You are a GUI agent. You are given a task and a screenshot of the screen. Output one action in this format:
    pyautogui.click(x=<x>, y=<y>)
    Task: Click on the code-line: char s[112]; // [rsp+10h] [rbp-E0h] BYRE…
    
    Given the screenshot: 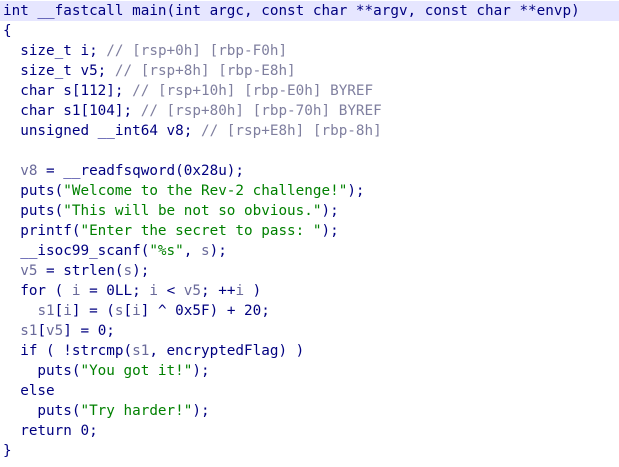 What is the action you would take?
    pyautogui.click(x=309, y=91)
    